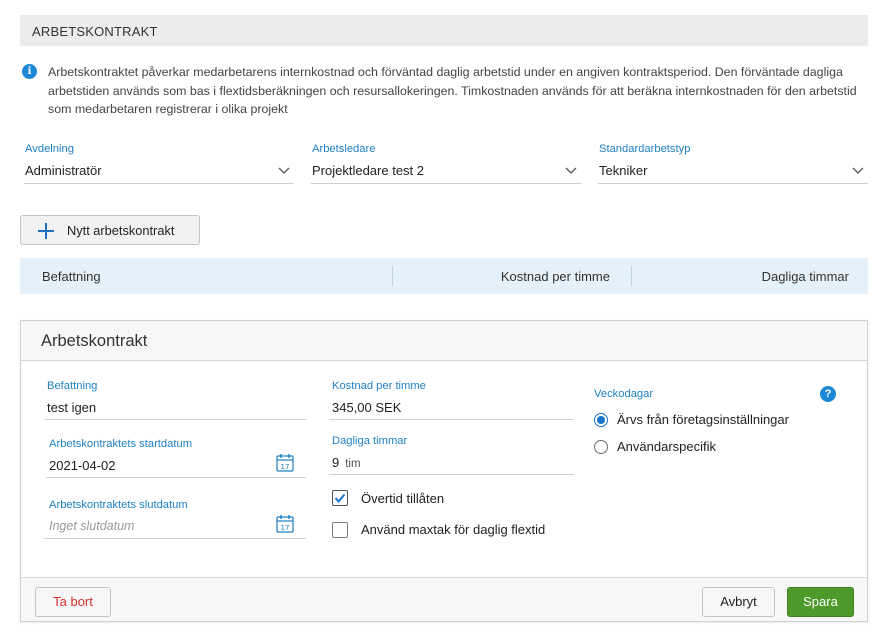 This screenshot has width=884, height=636. Describe the element at coordinates (94, 341) in the screenshot. I see `card-title: Arbetskontrakt` at that location.